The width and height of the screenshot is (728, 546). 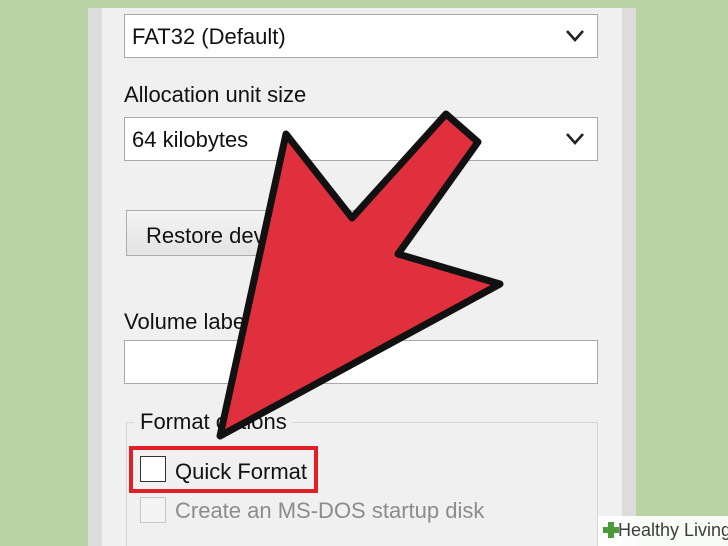 What do you see at coordinates (190, 139) in the screenshot?
I see `allocation-unit-value: 64 kilobytes` at bounding box center [190, 139].